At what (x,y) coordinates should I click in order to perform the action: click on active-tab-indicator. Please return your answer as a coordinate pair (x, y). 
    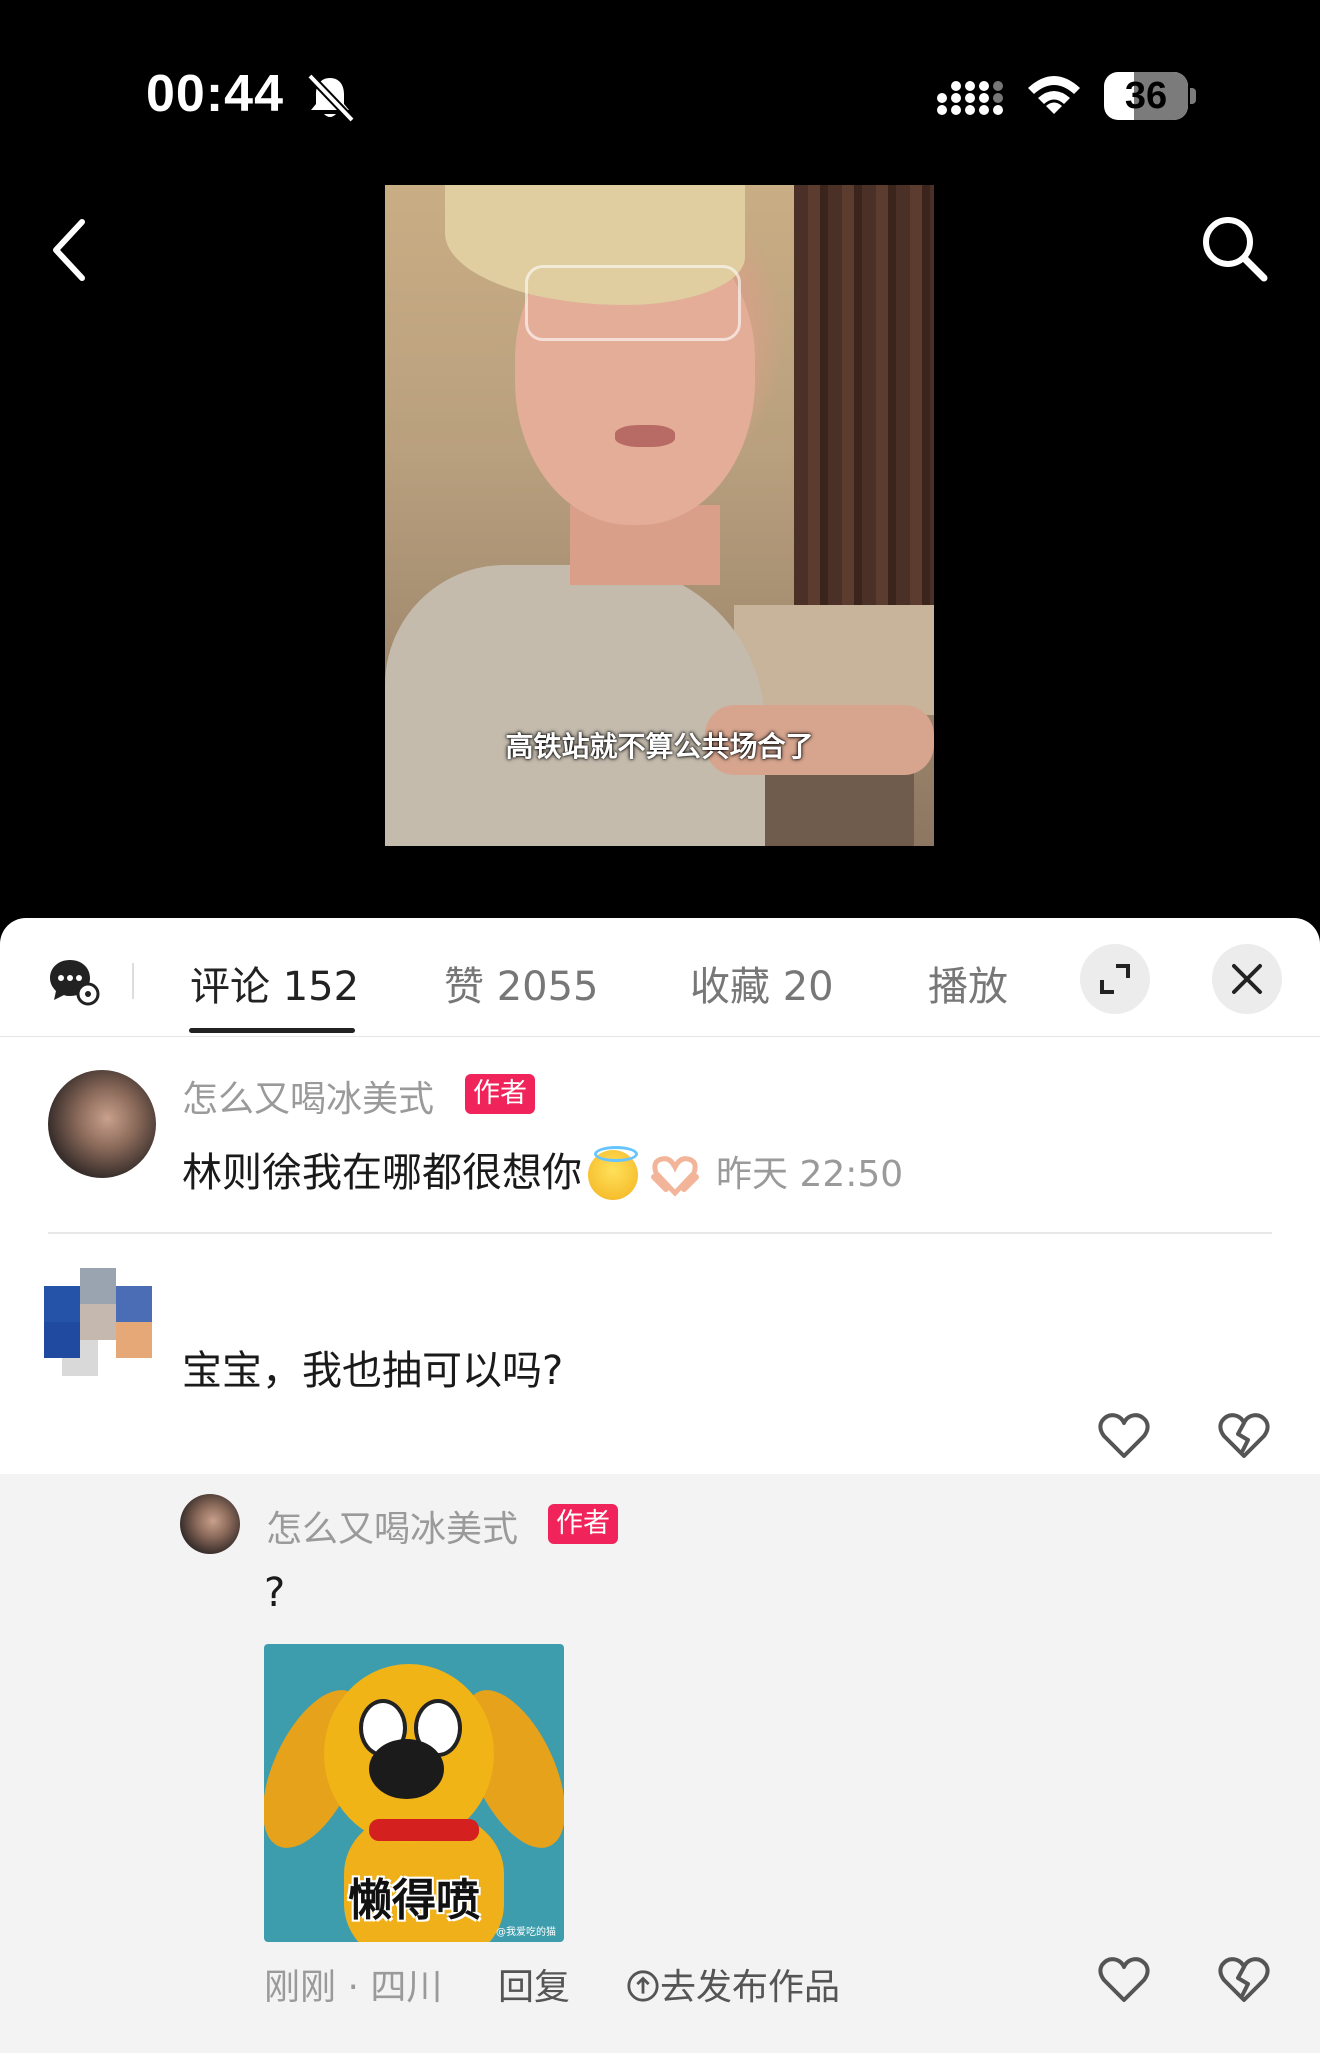
    Looking at the image, I should click on (272, 1030).